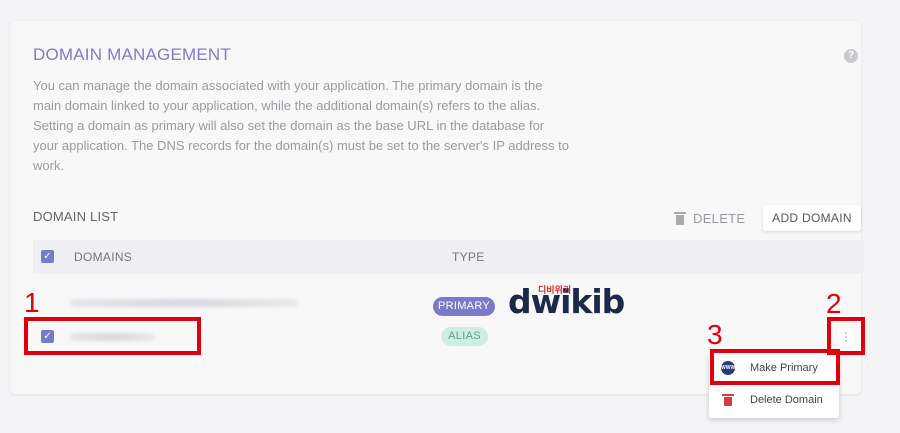 The image size is (900, 433). What do you see at coordinates (132, 54) in the screenshot?
I see `section-title: DOMAIN MANAGEMENT` at bounding box center [132, 54].